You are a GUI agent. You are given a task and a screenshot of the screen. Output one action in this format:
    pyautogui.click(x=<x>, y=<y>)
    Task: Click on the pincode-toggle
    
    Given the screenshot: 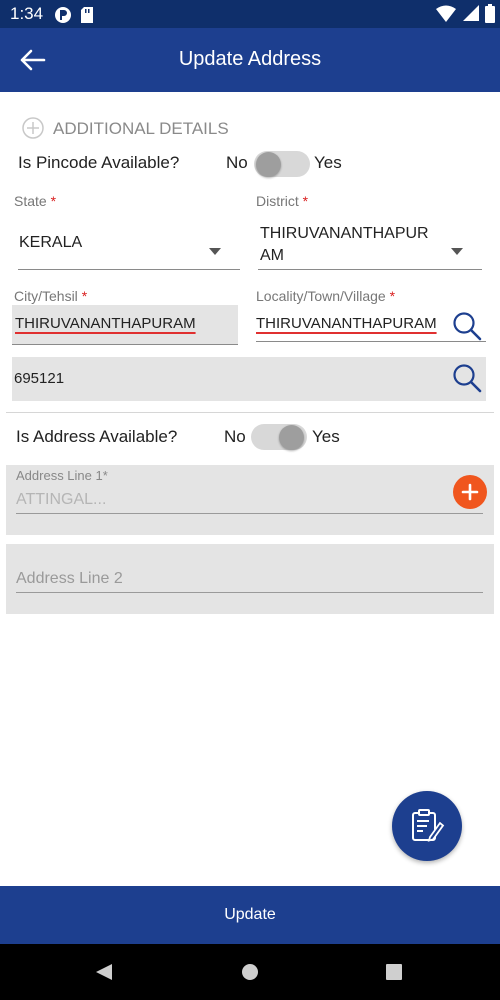 What is the action you would take?
    pyautogui.click(x=282, y=164)
    